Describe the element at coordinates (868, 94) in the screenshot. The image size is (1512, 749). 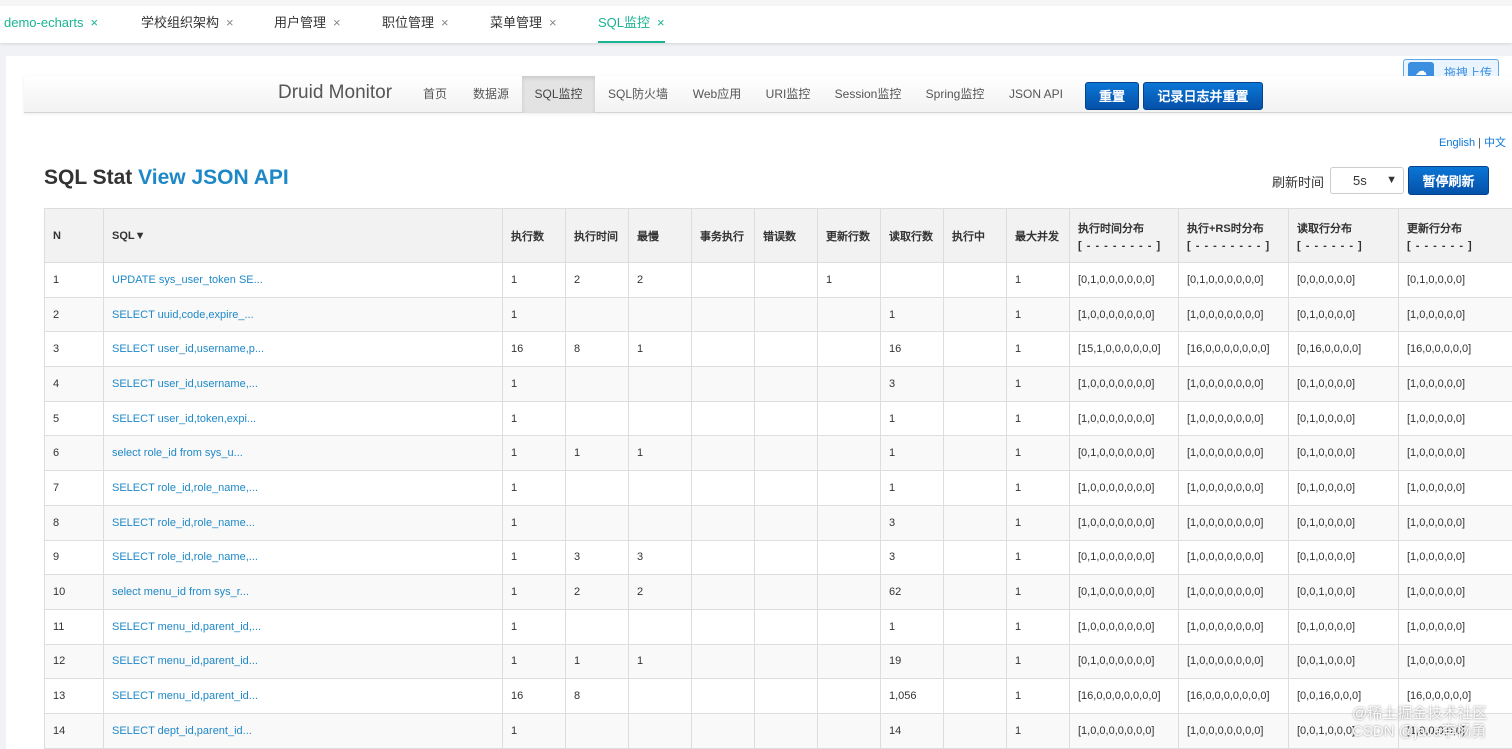
I see `nav-session-monitor: Session监控` at that location.